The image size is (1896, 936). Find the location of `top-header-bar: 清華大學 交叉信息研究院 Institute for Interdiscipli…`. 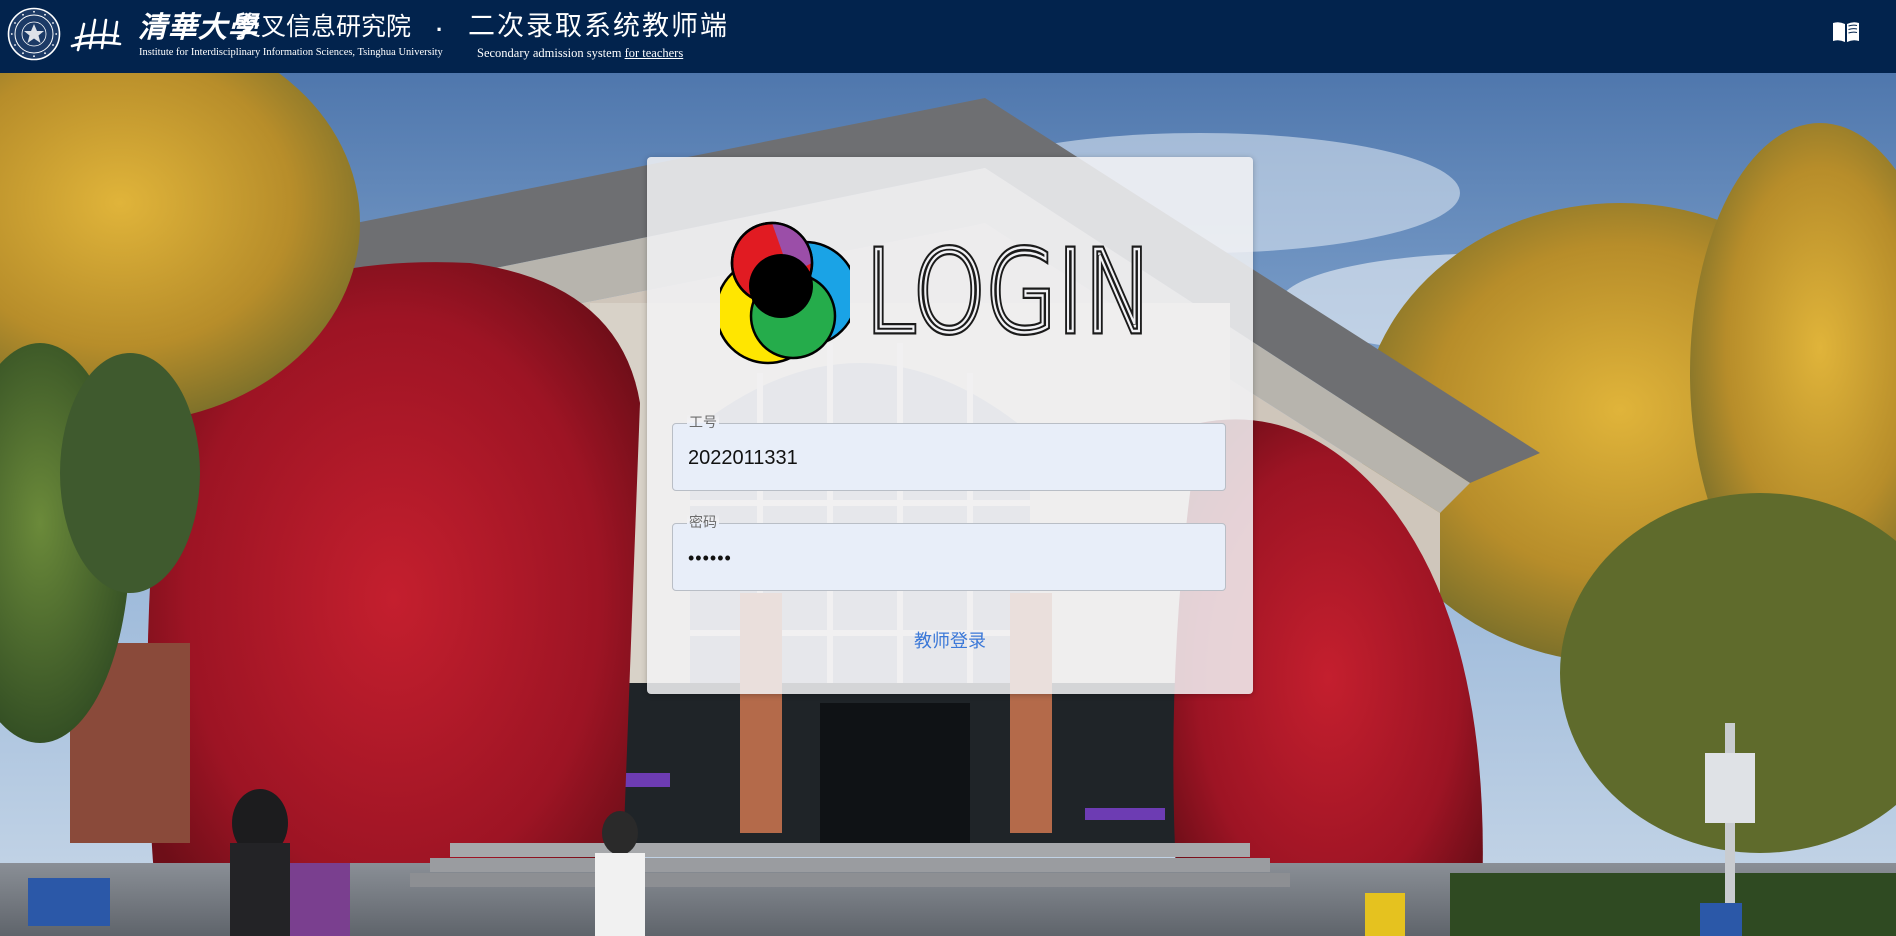

top-header-bar: 清華大學 交叉信息研究院 Institute for Interdiscipli… is located at coordinates (948, 36).